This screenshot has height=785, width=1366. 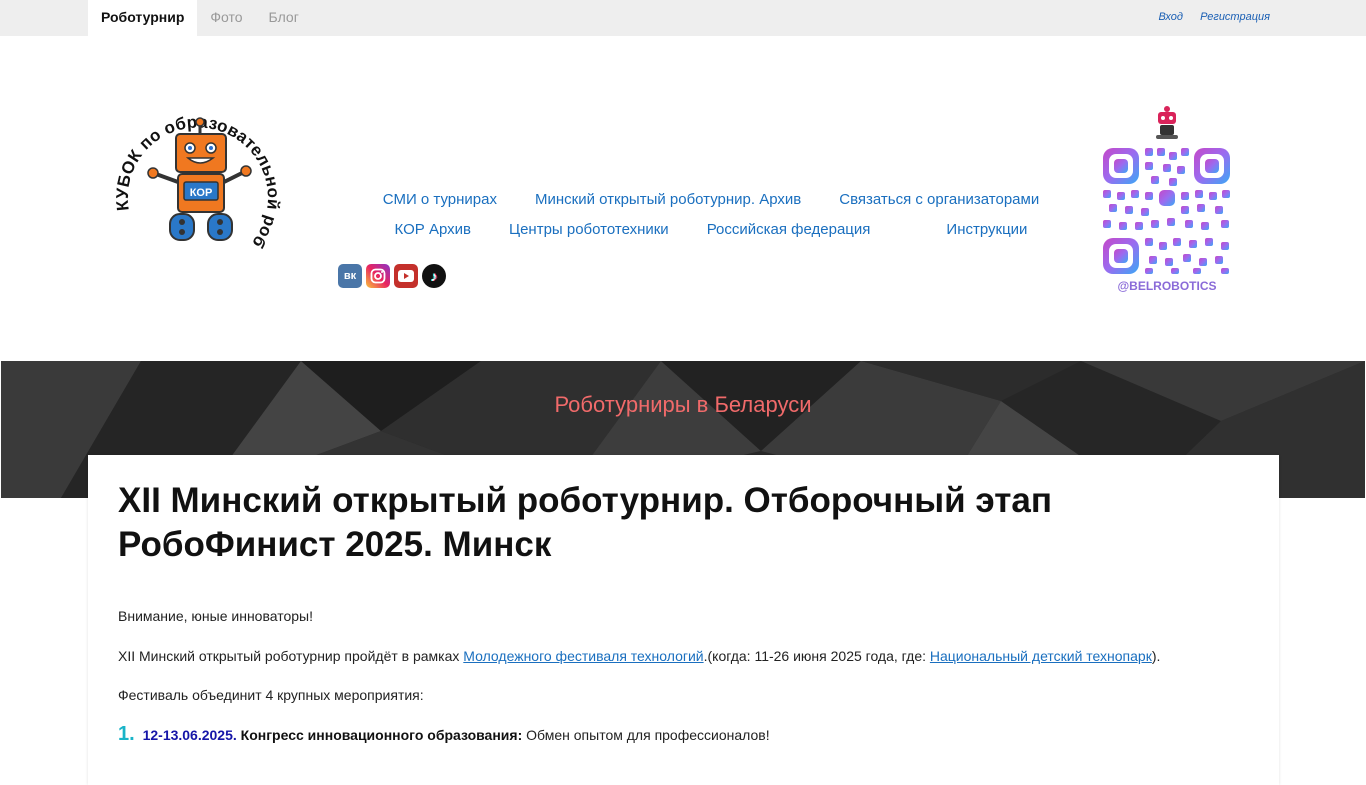 What do you see at coordinates (939, 203) in the screenshot?
I see `menu-item-contact-organizers: Связаться с организаторами` at bounding box center [939, 203].